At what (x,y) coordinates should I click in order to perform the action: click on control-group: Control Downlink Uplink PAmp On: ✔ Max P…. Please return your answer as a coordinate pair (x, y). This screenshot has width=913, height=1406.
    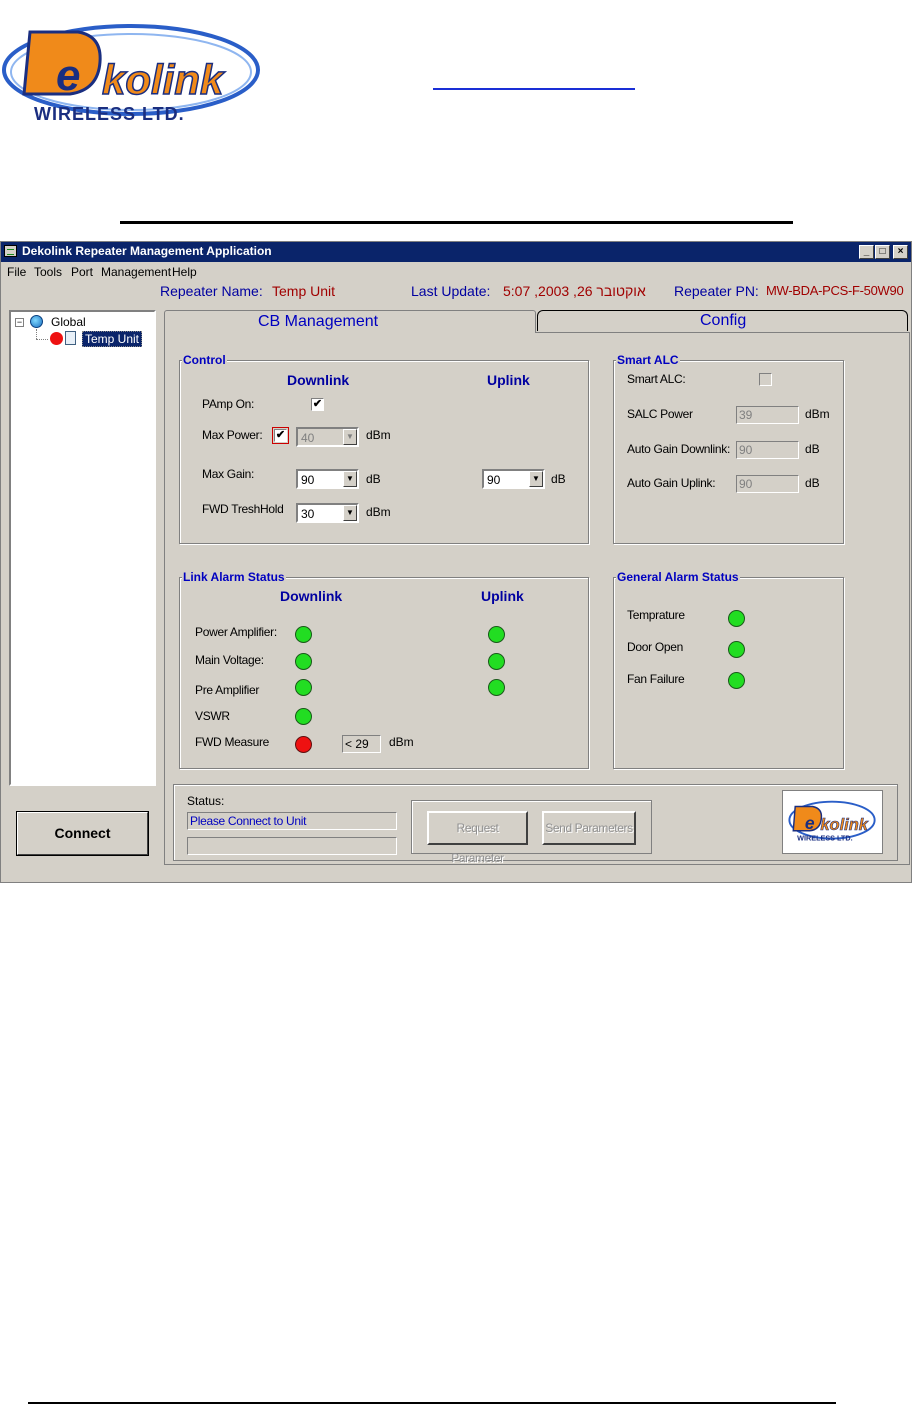
    Looking at the image, I should click on (384, 448).